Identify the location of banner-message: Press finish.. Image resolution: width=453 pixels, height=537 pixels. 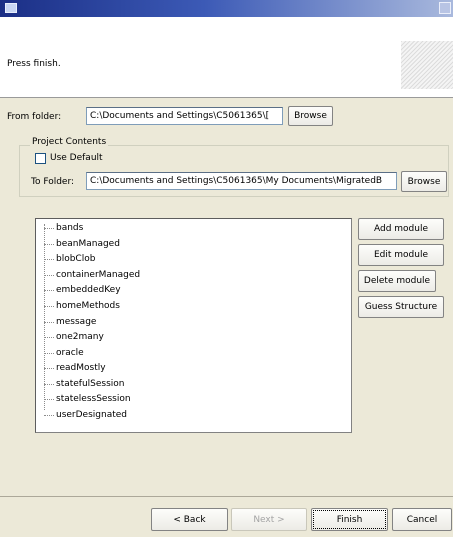
(34, 64).